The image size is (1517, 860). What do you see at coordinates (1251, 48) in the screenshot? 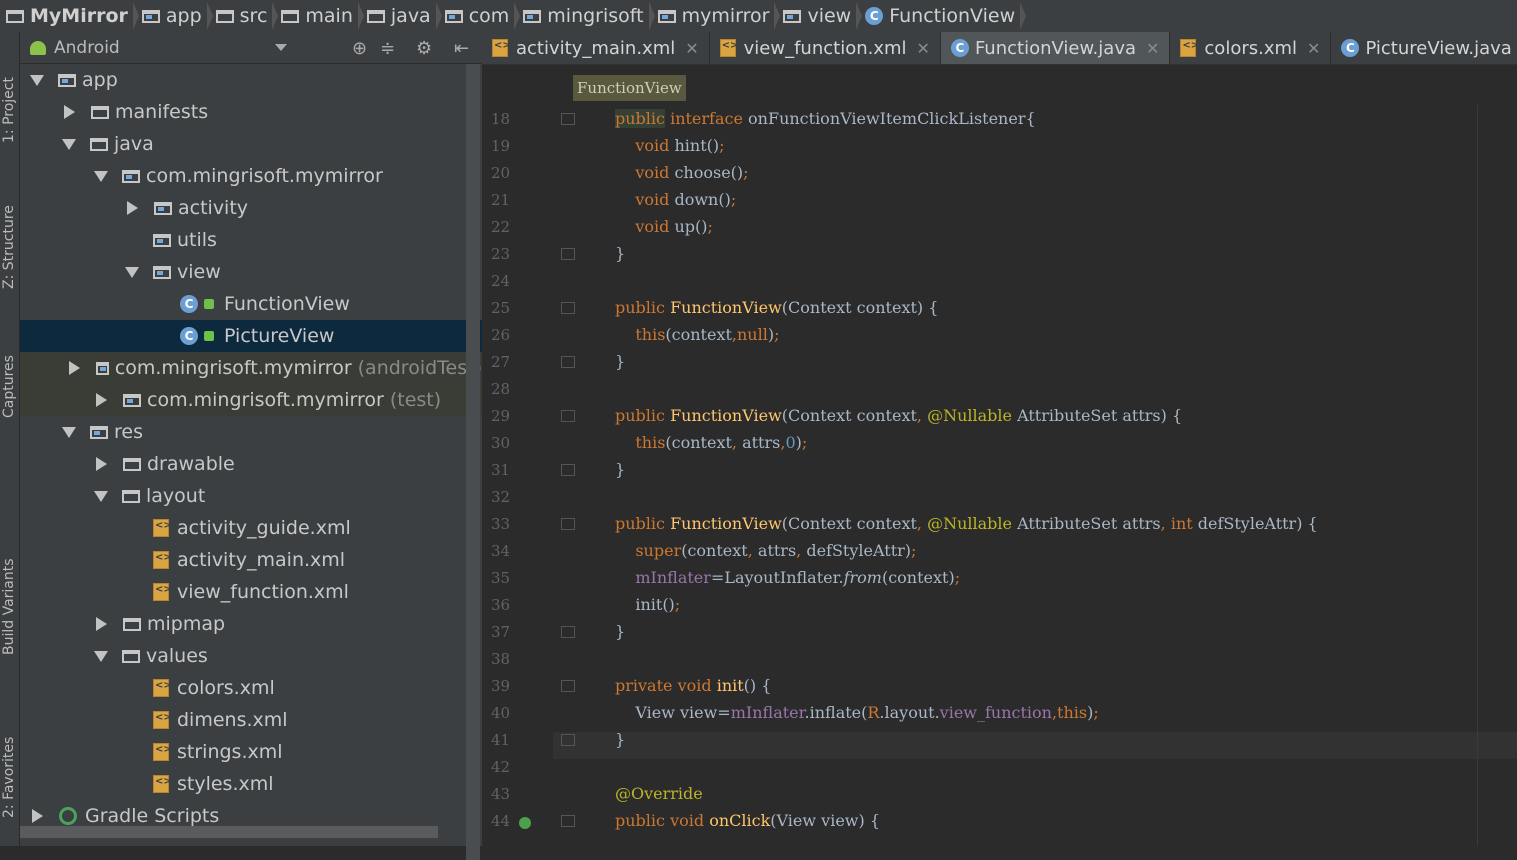
I see `editor-tab: colors.xml ✕` at bounding box center [1251, 48].